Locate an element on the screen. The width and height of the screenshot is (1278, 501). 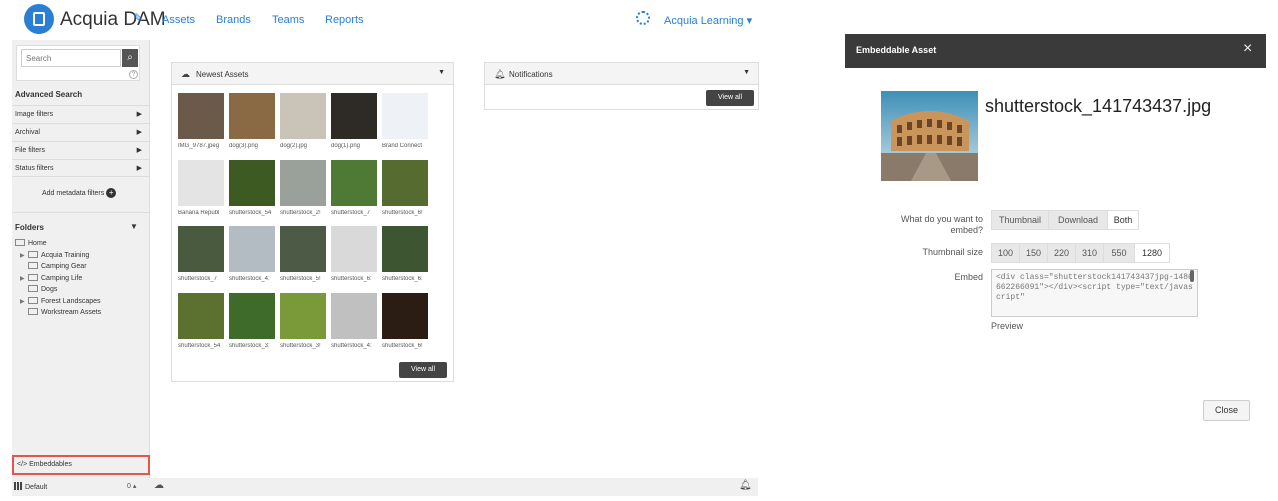
close-icon: × is located at coordinates (1247, 49).